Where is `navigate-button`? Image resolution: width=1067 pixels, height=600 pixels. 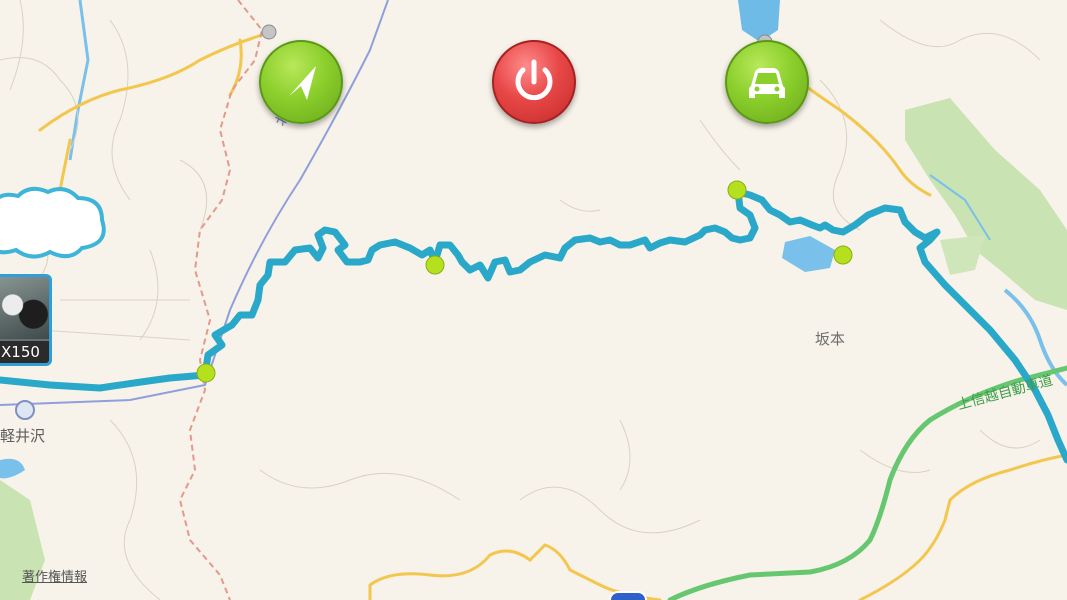 navigate-button is located at coordinates (301, 82).